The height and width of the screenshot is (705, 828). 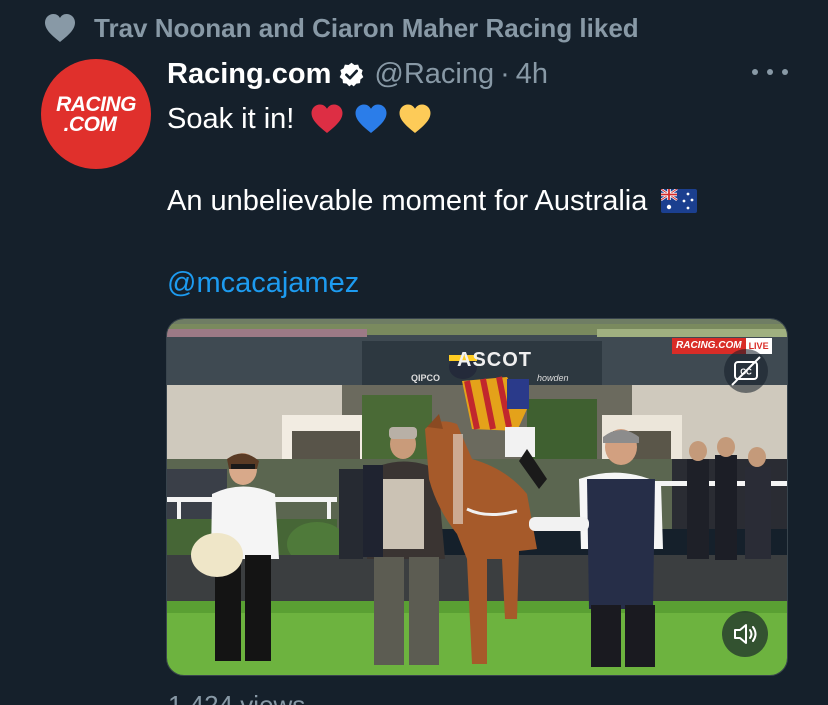 I want to click on tweet-text-line3: @mcacajamez, so click(x=263, y=283).